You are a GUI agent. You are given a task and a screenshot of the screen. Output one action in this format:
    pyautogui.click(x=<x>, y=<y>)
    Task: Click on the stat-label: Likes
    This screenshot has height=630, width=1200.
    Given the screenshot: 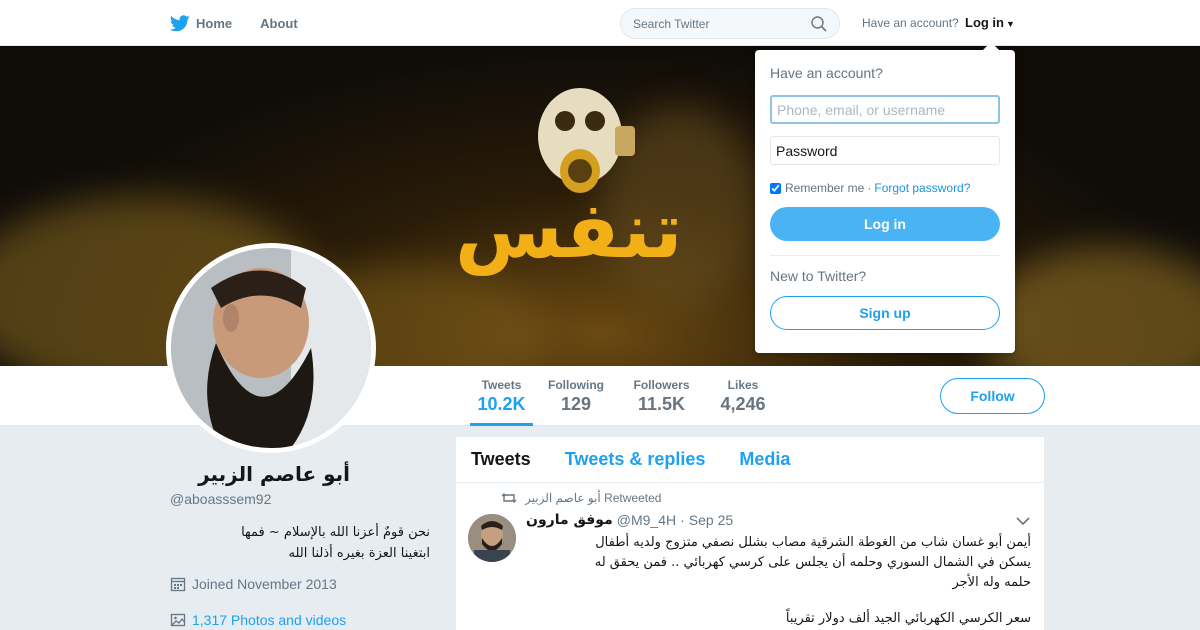 What is the action you would take?
    pyautogui.click(x=743, y=385)
    